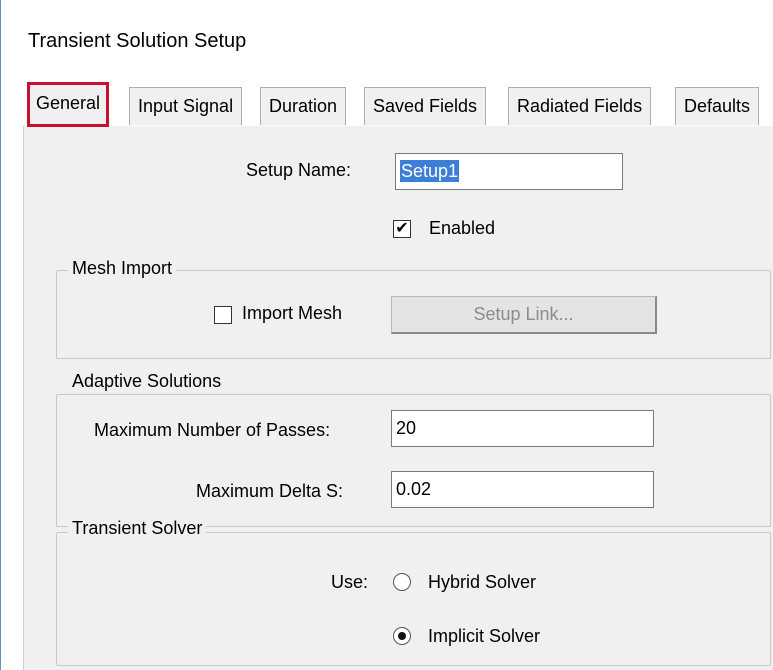 This screenshot has height=670, width=773. What do you see at coordinates (402, 582) in the screenshot?
I see `hybrid-solver-radio` at bounding box center [402, 582].